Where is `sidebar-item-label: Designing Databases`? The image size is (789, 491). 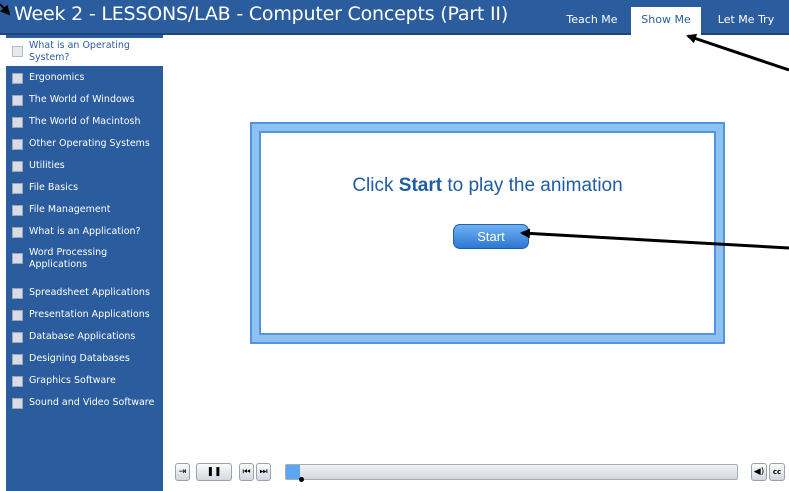
sidebar-item-label: Designing Databases is located at coordinates (79, 358).